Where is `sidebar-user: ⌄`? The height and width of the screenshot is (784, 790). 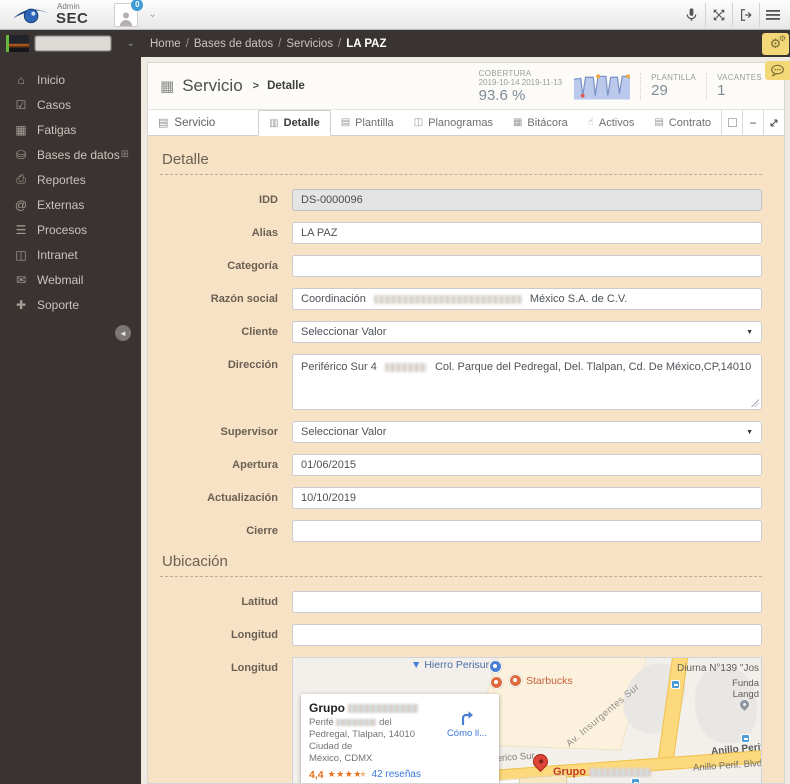 sidebar-user: ⌄ is located at coordinates (70, 43).